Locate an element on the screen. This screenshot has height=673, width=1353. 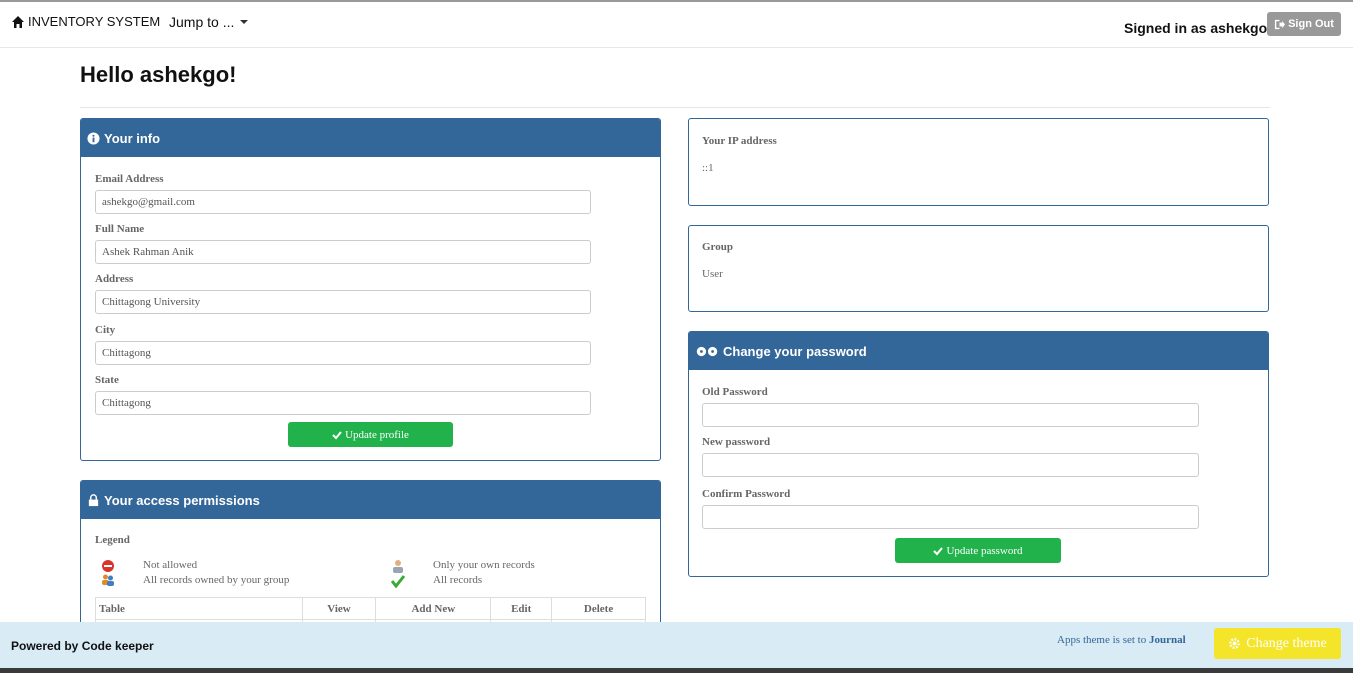
state-field: Chittagong is located at coordinates (343, 403).